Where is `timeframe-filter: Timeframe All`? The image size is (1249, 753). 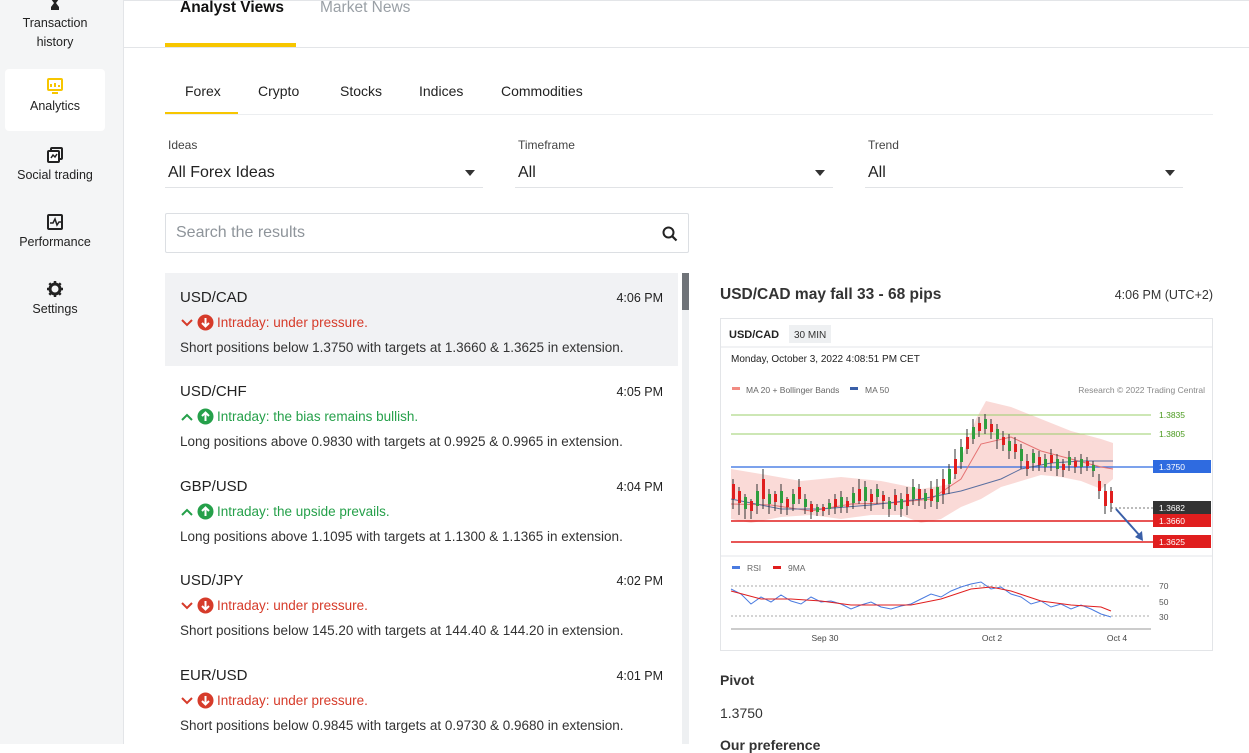
timeframe-filter: Timeframe All is located at coordinates (674, 163).